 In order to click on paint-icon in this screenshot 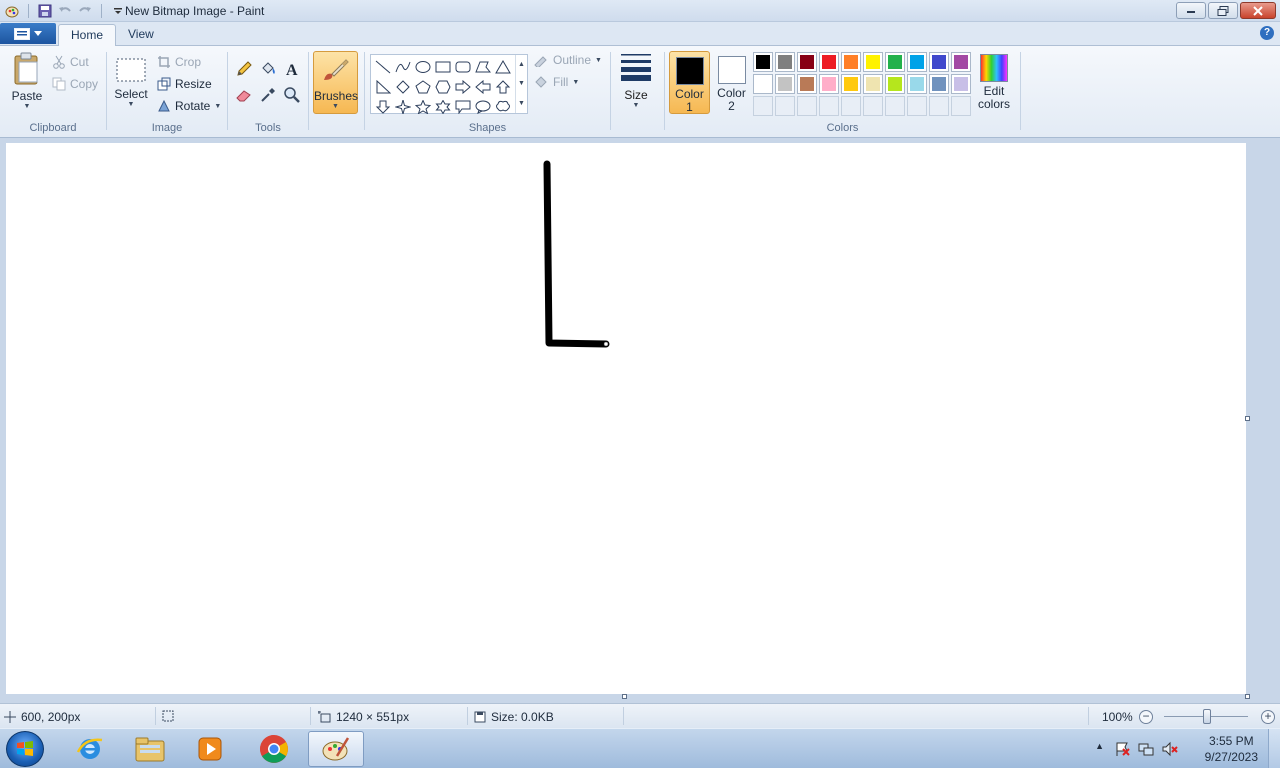, I will do `click(336, 749)`.